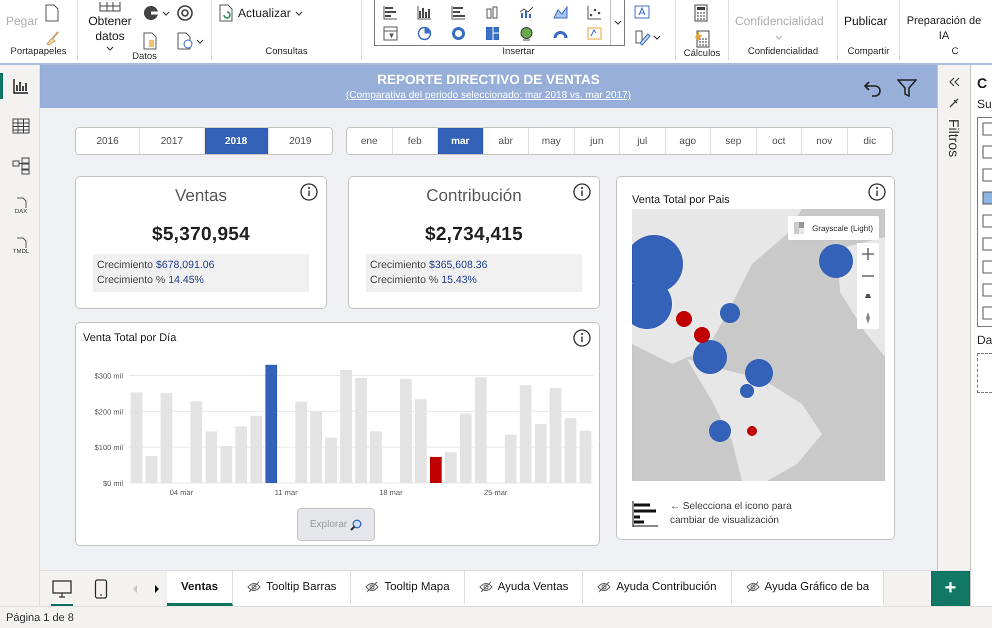 This screenshot has height=628, width=992. Describe the element at coordinates (869, 52) in the screenshot. I see `group-label: Compartir` at that location.